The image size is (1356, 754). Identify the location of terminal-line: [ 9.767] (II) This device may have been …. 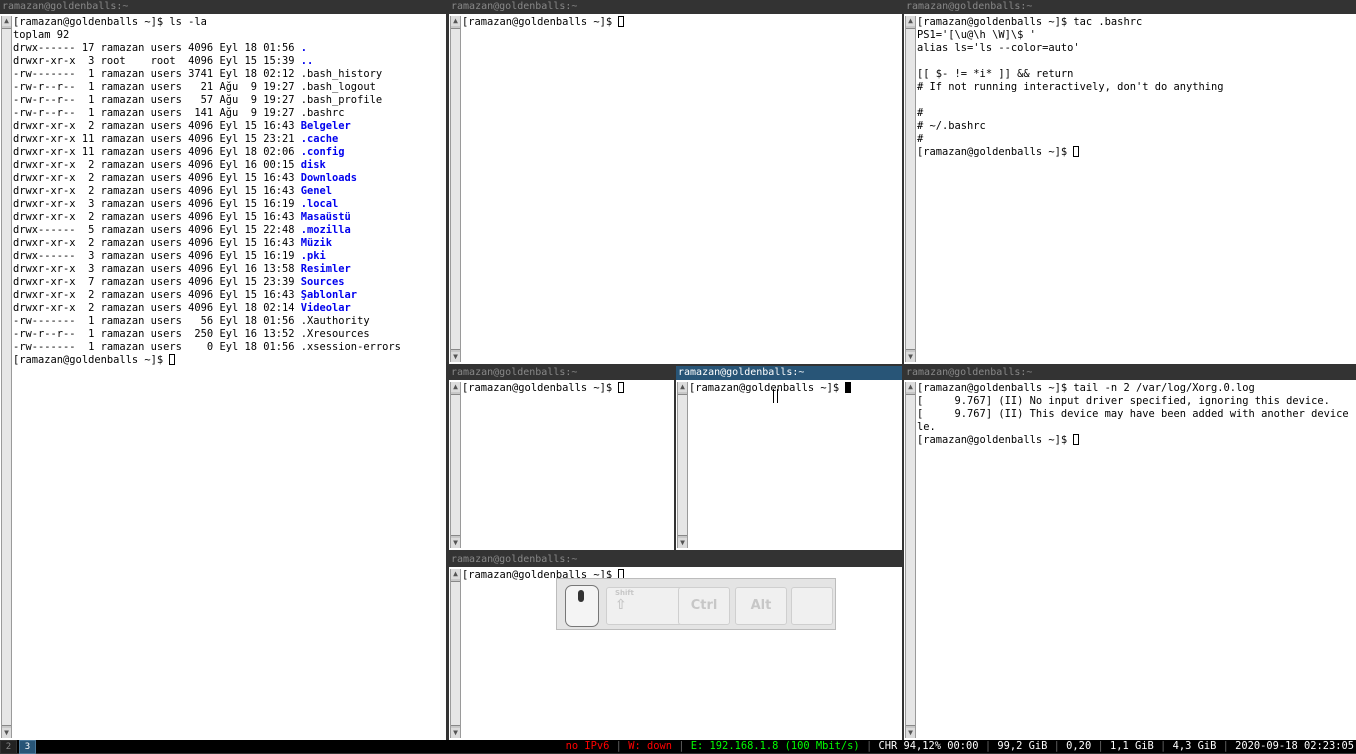
(1135, 414).